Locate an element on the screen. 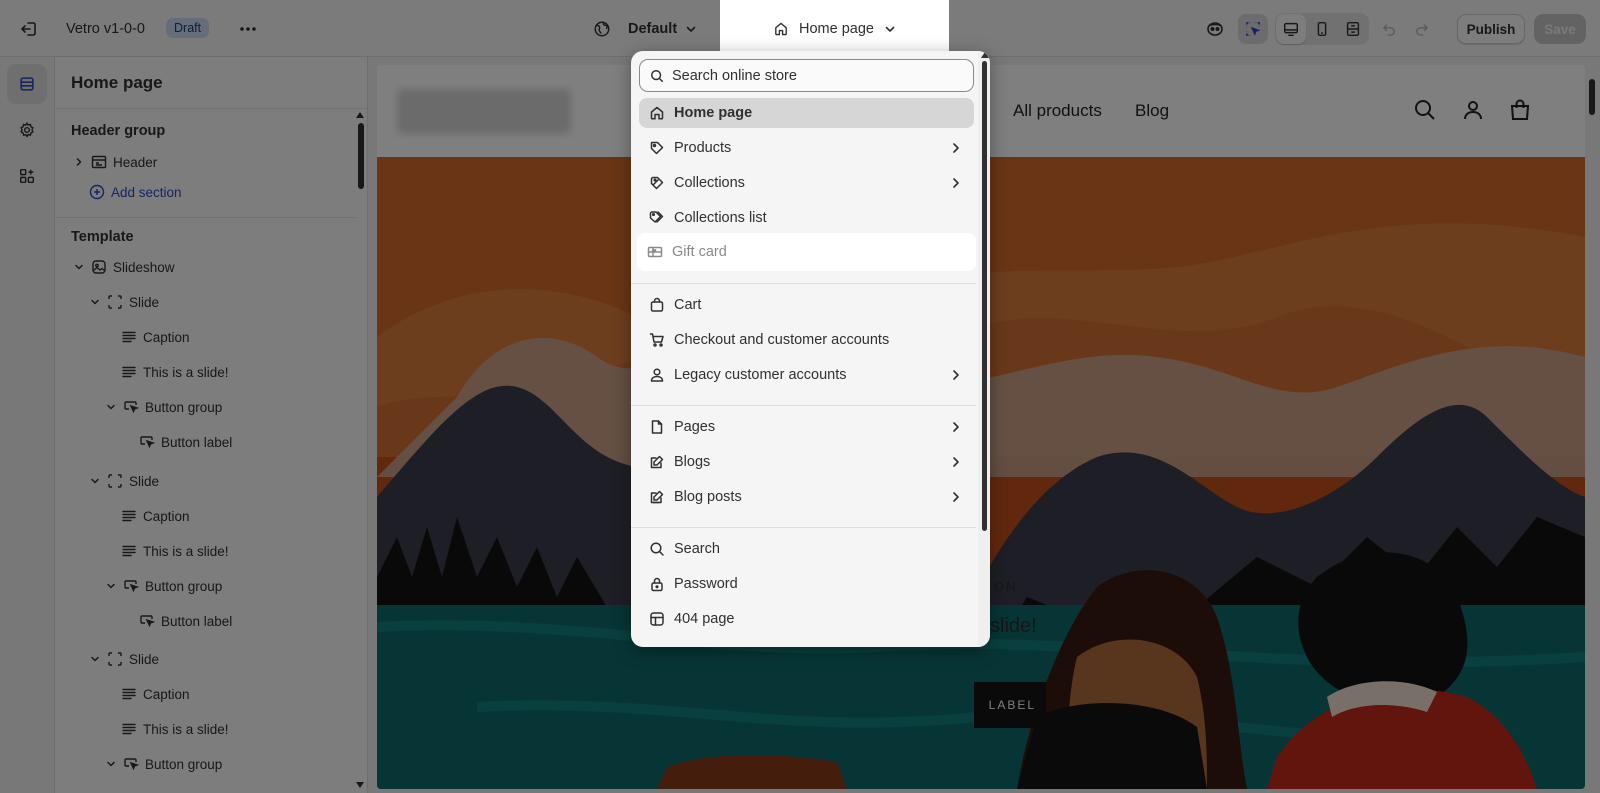 The height and width of the screenshot is (793, 1600). menu-item-label: Home page is located at coordinates (713, 113).